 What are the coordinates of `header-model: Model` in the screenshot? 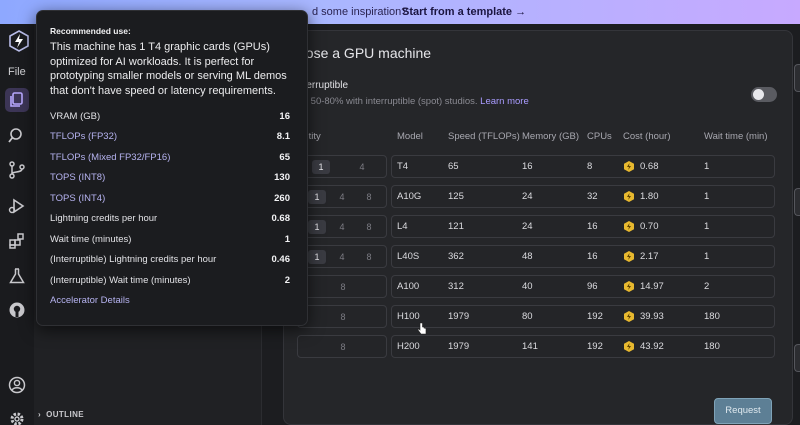 It's located at (410, 136).